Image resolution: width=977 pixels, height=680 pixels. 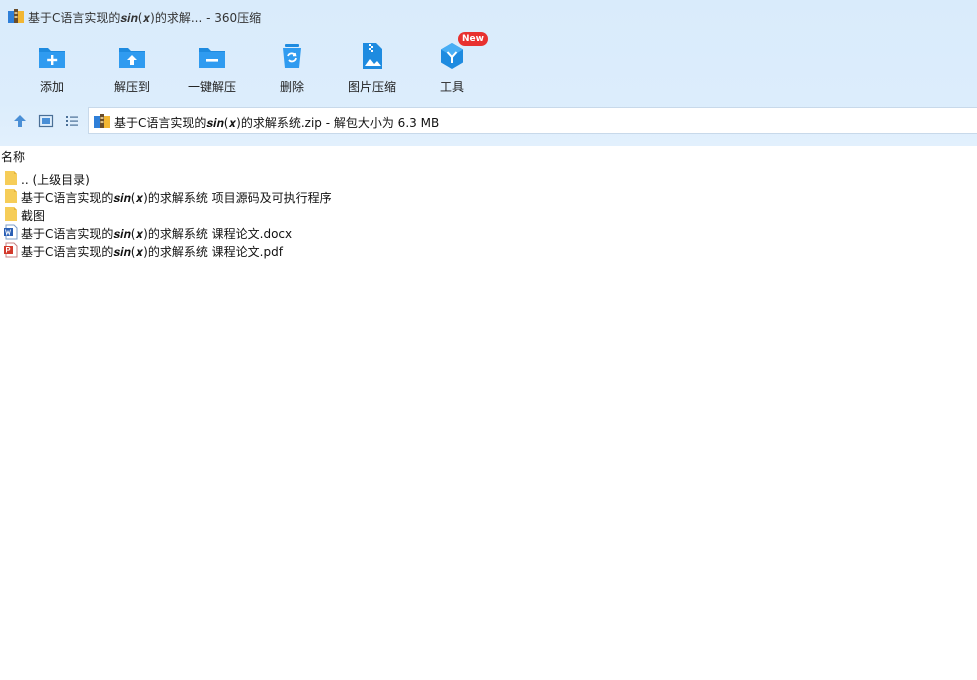 I want to click on list-item: 基于C语言实现的𝒔𝒊𝒏(𝒙)的求解系统 课程论文.pdf, so click(x=303, y=250).